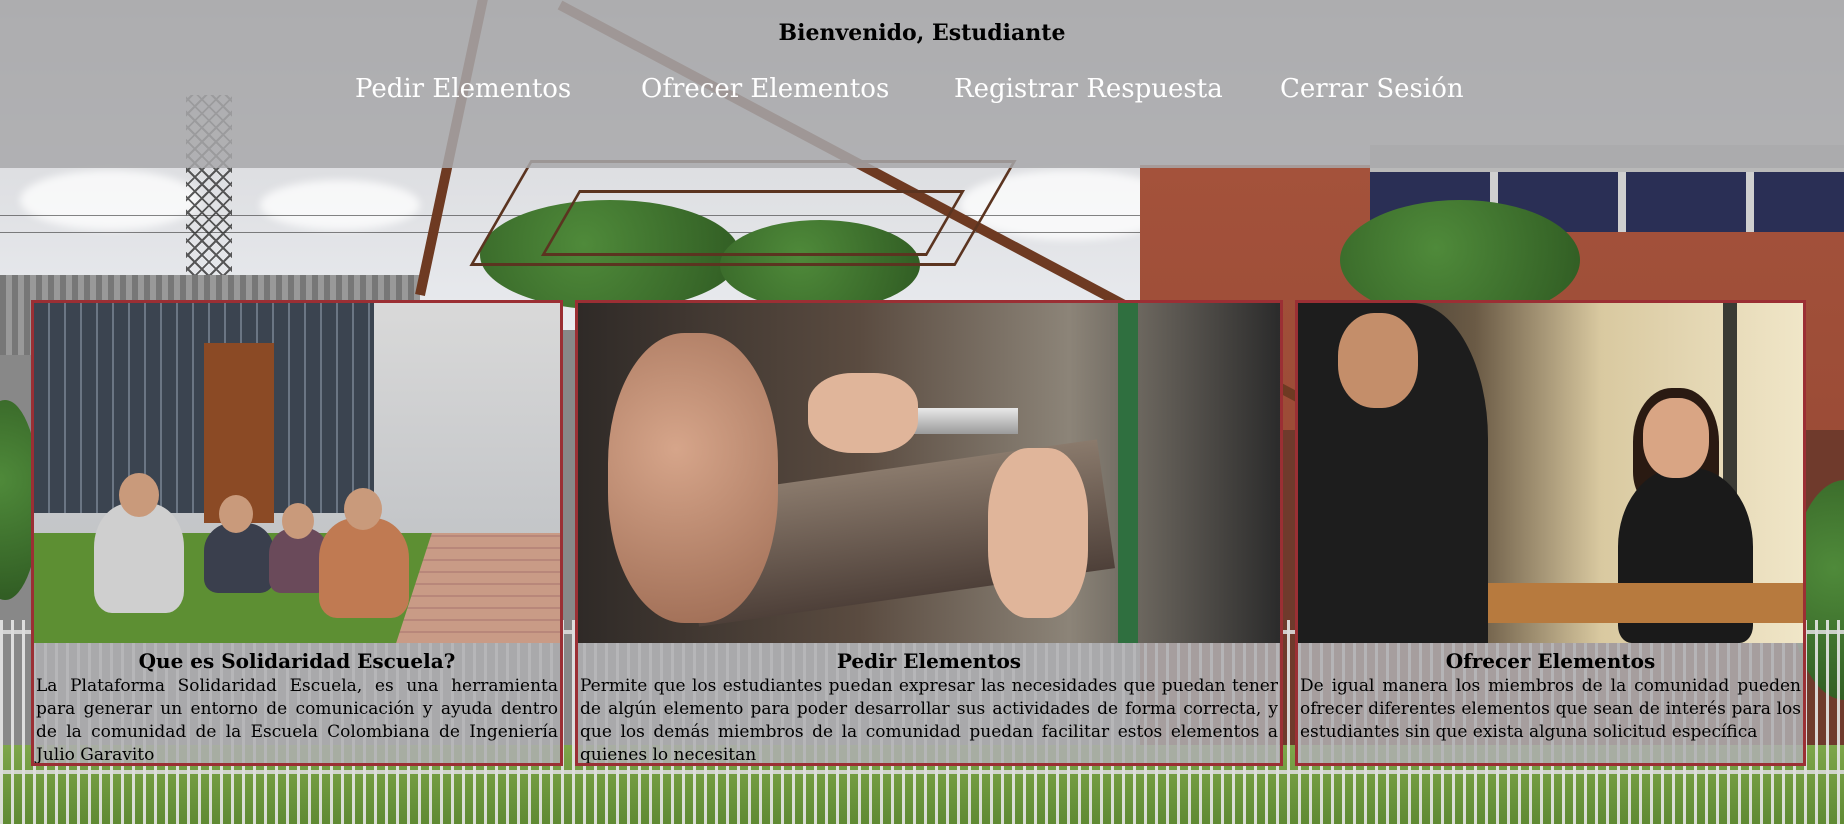  What do you see at coordinates (1128, 473) in the screenshot?
I see `green-cable` at bounding box center [1128, 473].